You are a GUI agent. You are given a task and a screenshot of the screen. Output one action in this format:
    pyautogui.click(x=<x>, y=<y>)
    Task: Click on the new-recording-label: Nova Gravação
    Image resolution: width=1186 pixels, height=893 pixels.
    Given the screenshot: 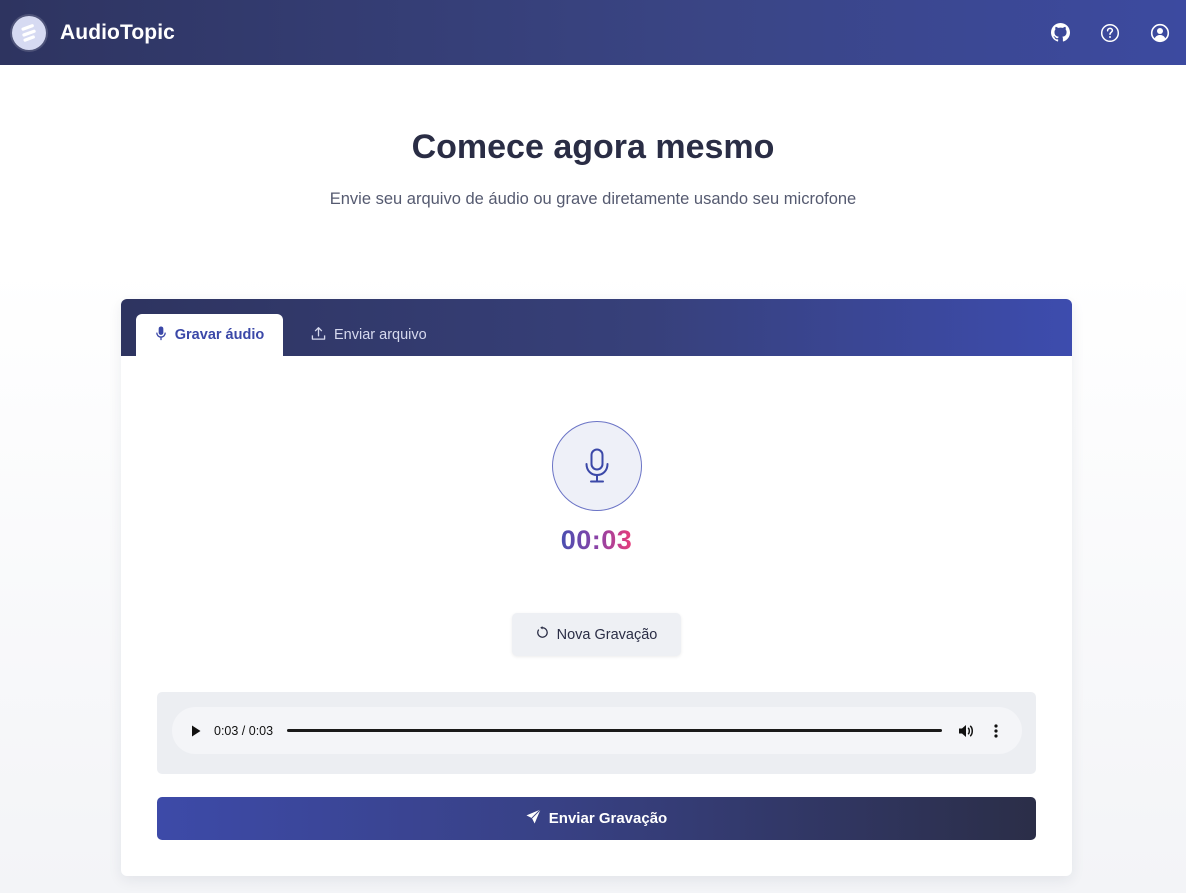 What is the action you would take?
    pyautogui.click(x=607, y=634)
    